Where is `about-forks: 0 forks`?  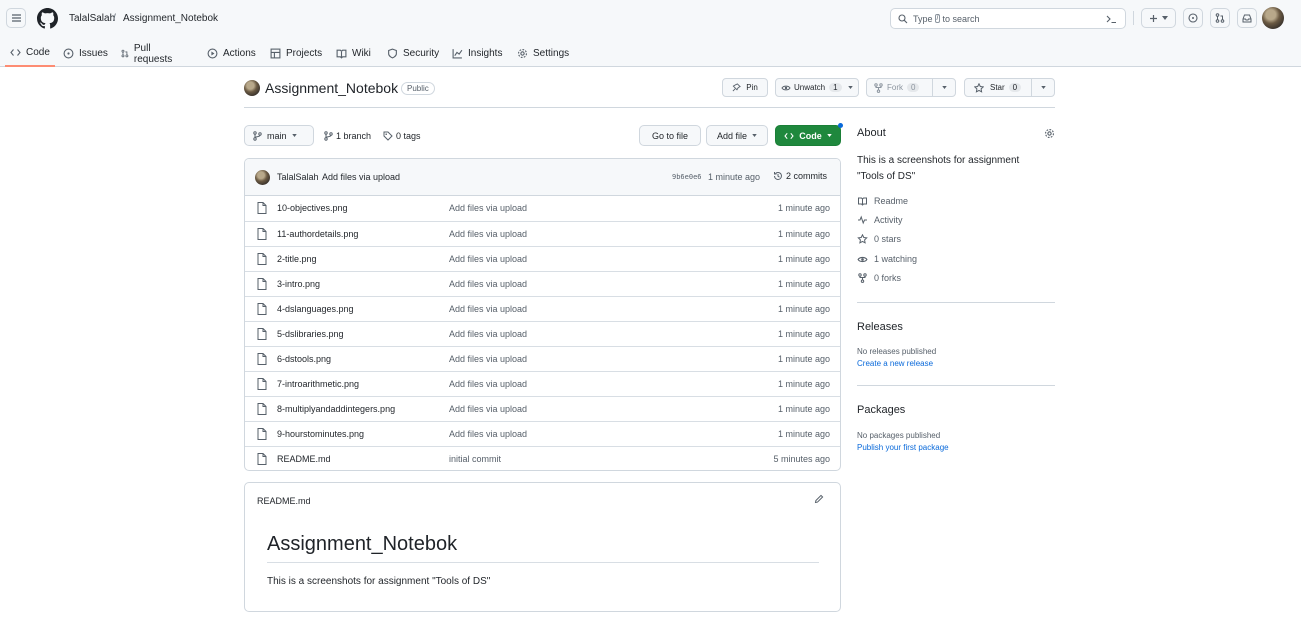 about-forks: 0 forks is located at coordinates (879, 278).